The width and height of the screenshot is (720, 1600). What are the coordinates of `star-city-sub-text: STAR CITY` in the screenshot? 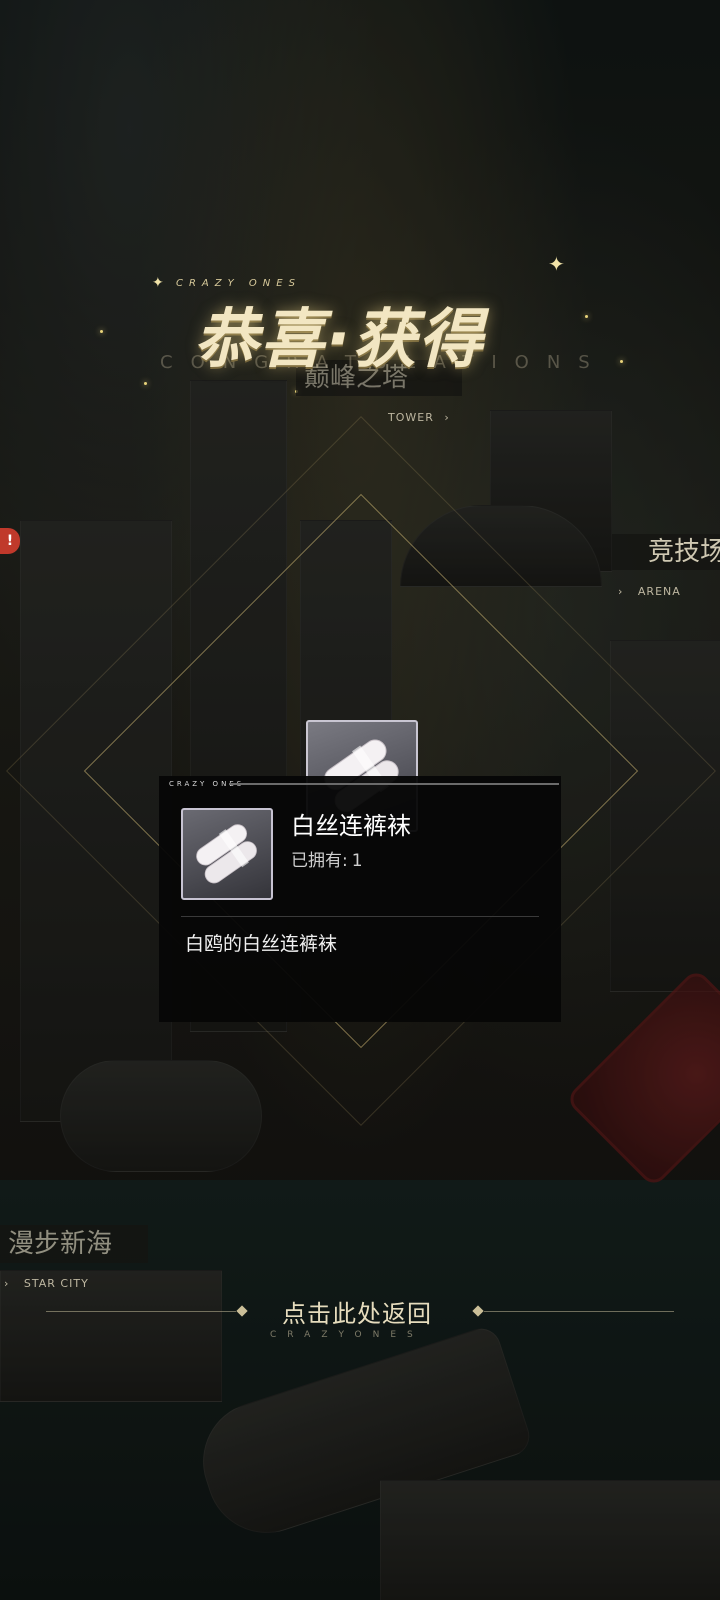 It's located at (56, 1283).